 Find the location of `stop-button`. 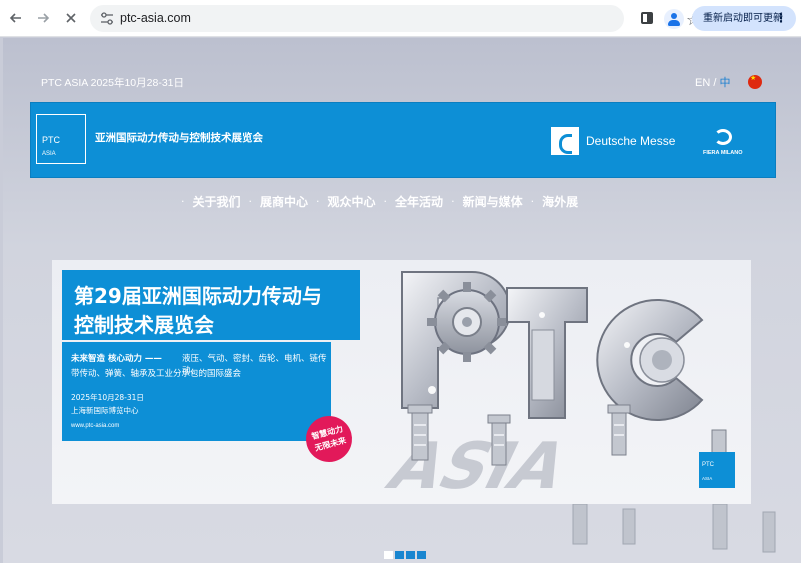

stop-button is located at coordinates (71, 18).